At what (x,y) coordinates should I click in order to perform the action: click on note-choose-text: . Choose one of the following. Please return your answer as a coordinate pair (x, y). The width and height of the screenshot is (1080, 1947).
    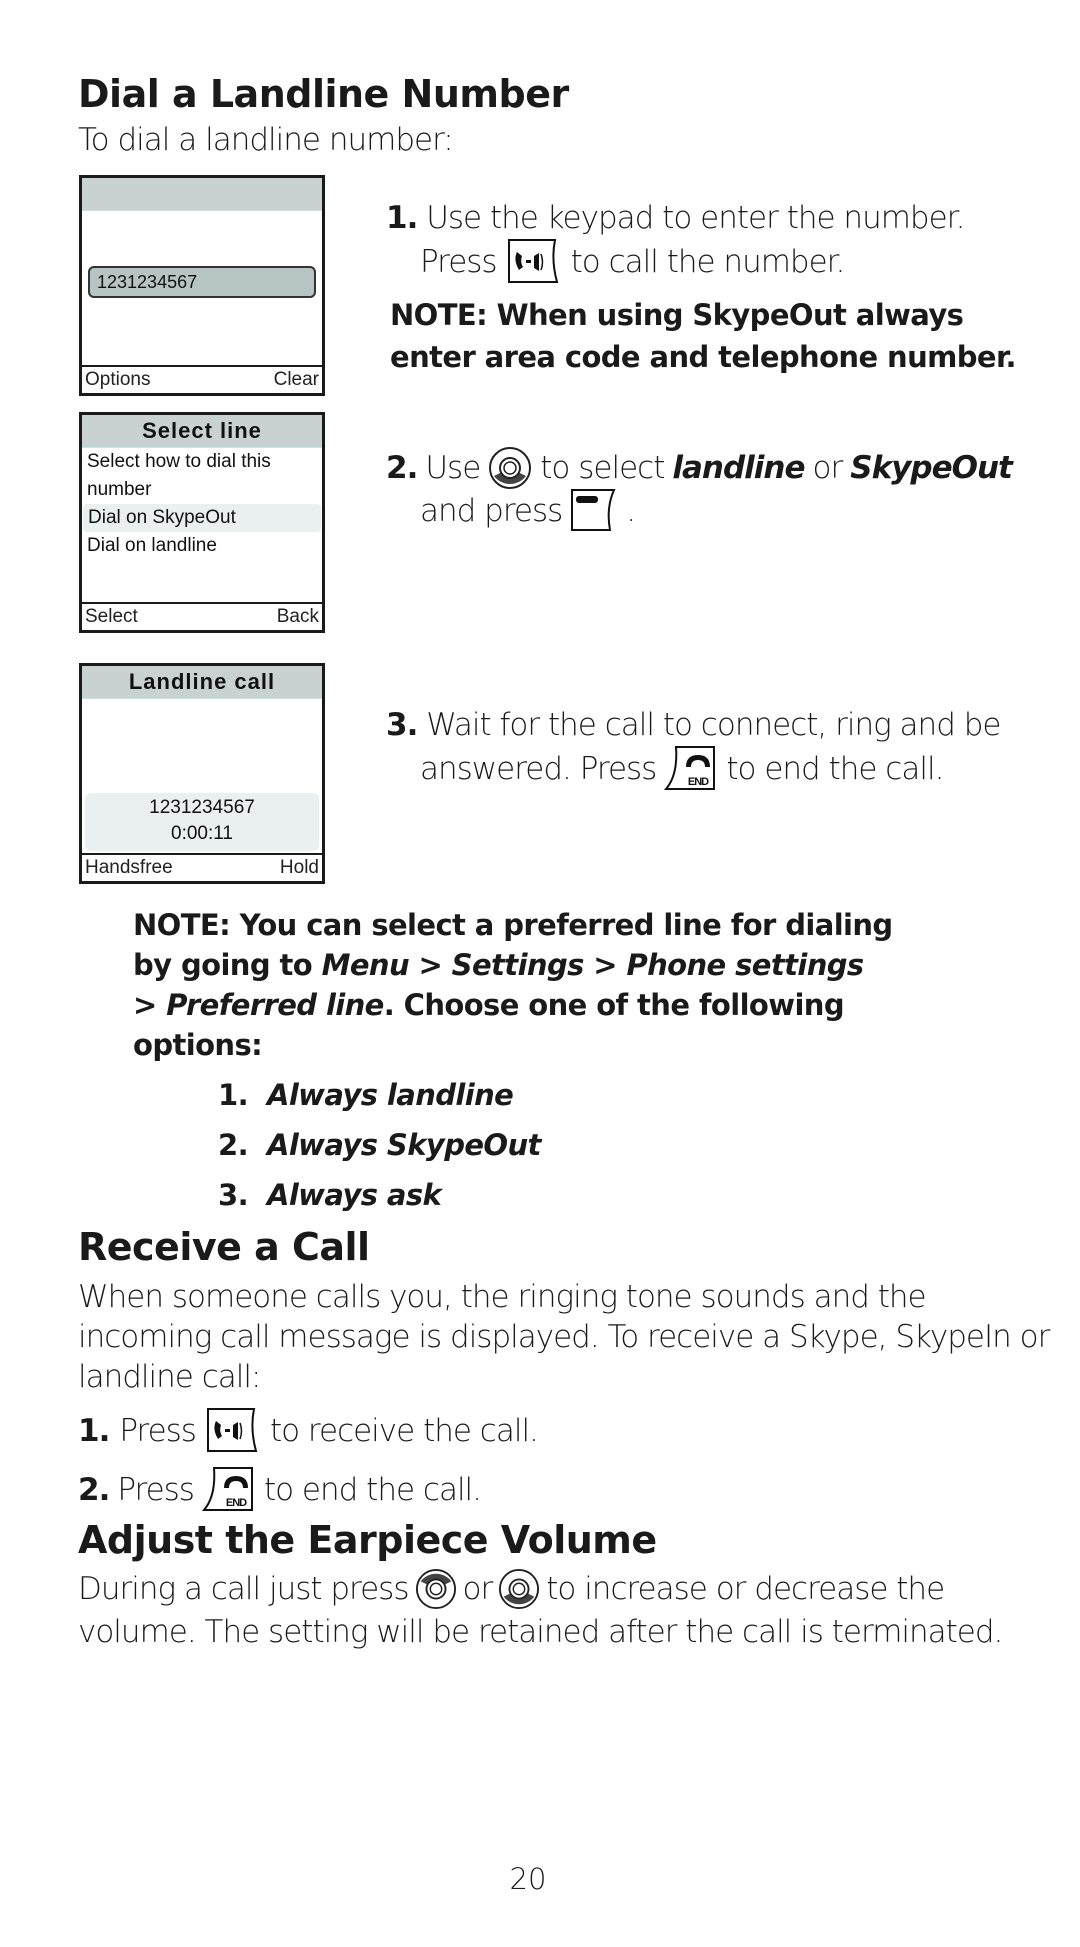
    Looking at the image, I should click on (614, 1005).